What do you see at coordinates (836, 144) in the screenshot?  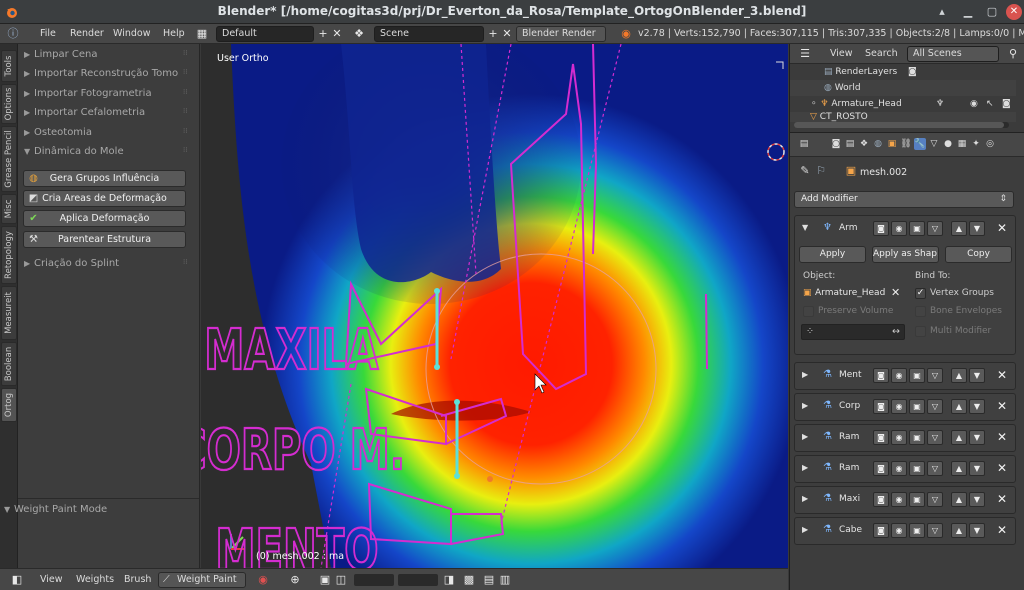 I see `render-tab-icon: ◙` at bounding box center [836, 144].